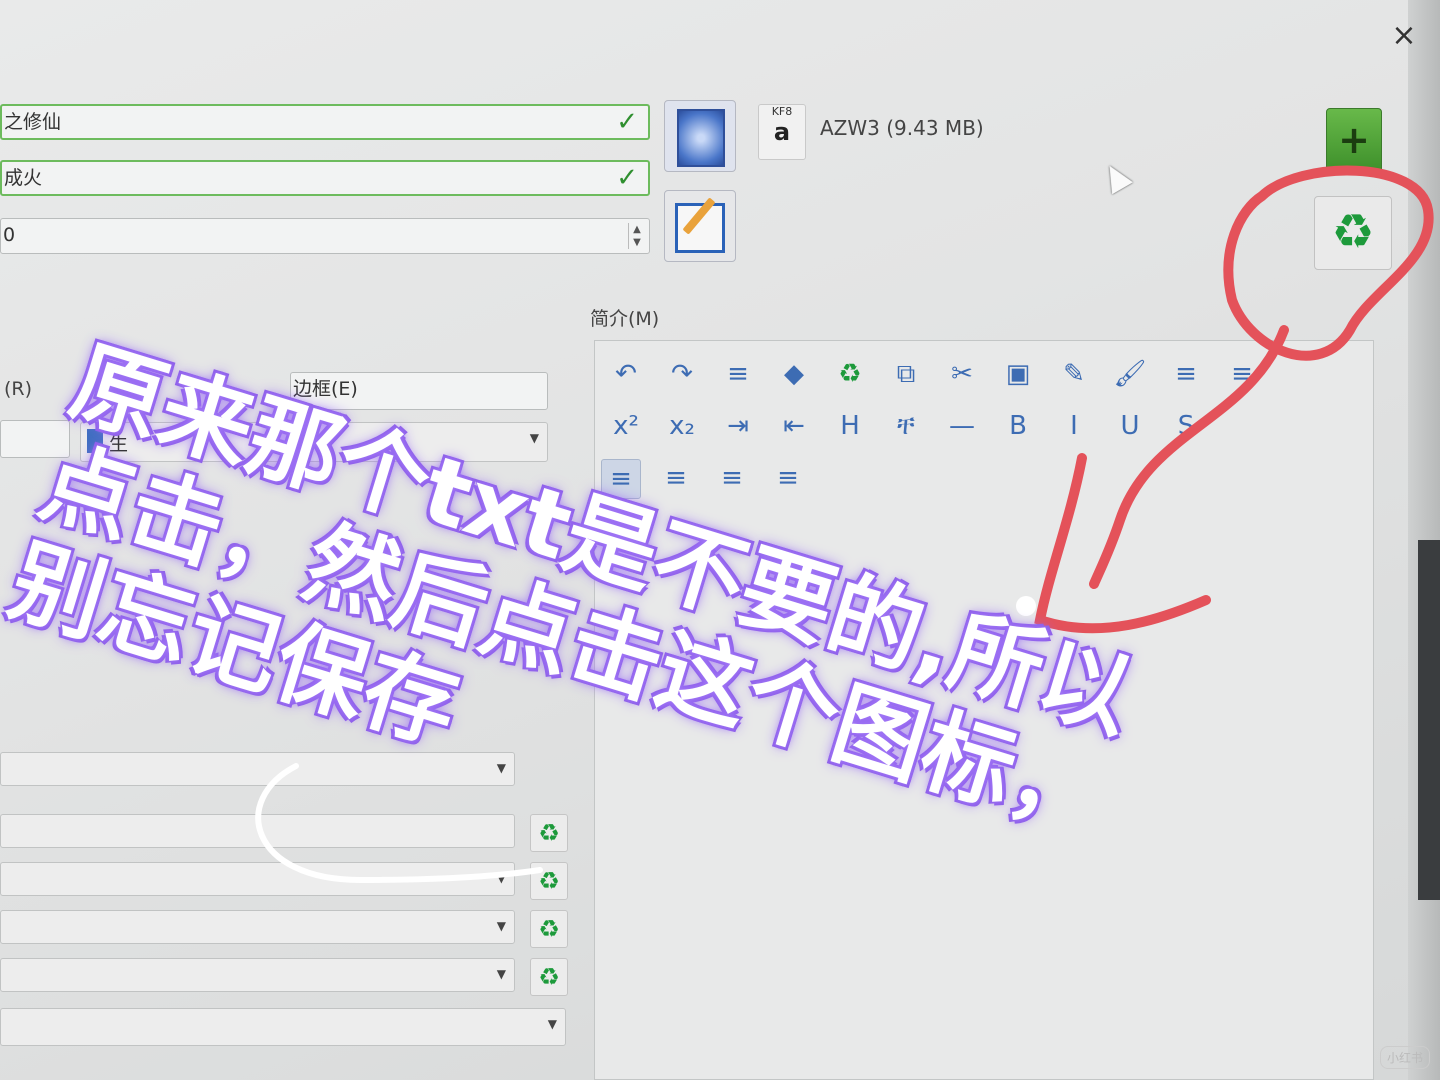  I want to click on red-arrow-stroke, so click(1189, 457).